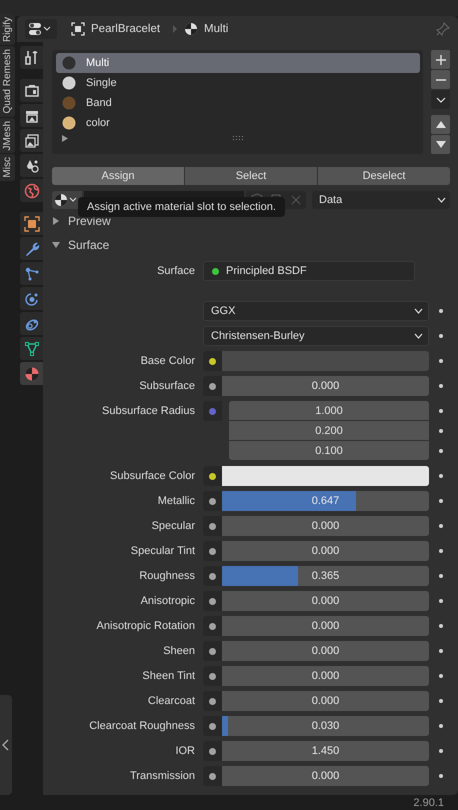  What do you see at coordinates (185, 751) in the screenshot?
I see `property-label: IOR` at bounding box center [185, 751].